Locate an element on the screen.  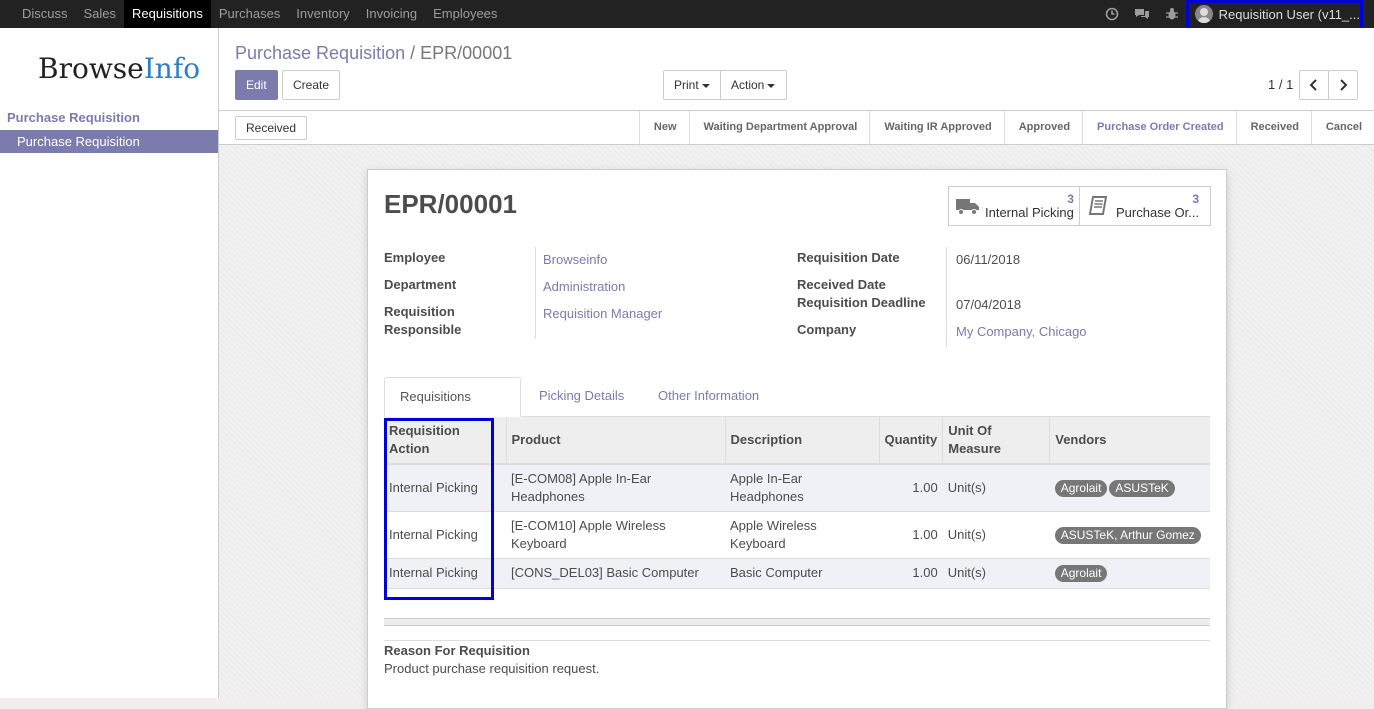
menu-employees: Employees is located at coordinates (465, 14).